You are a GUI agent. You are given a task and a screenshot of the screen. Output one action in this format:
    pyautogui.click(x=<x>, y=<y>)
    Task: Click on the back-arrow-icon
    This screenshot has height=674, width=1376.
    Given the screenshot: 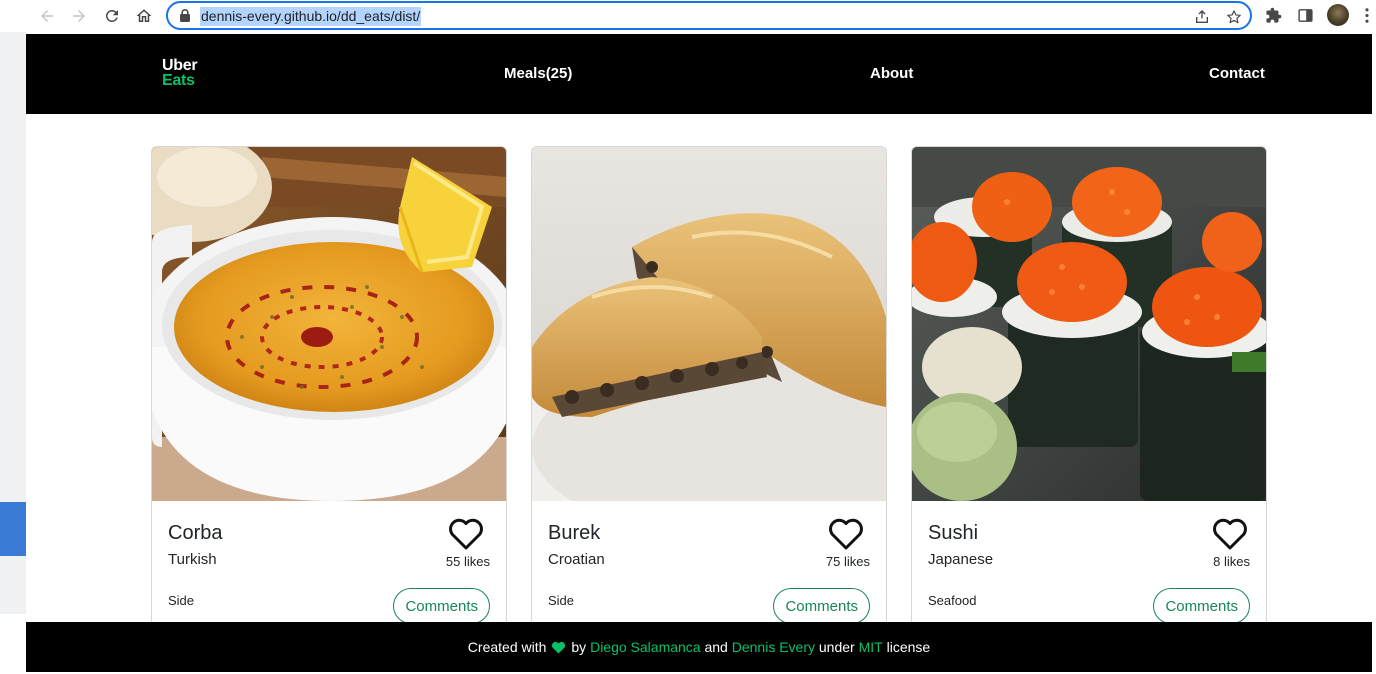 What is the action you would take?
    pyautogui.click(x=47, y=16)
    